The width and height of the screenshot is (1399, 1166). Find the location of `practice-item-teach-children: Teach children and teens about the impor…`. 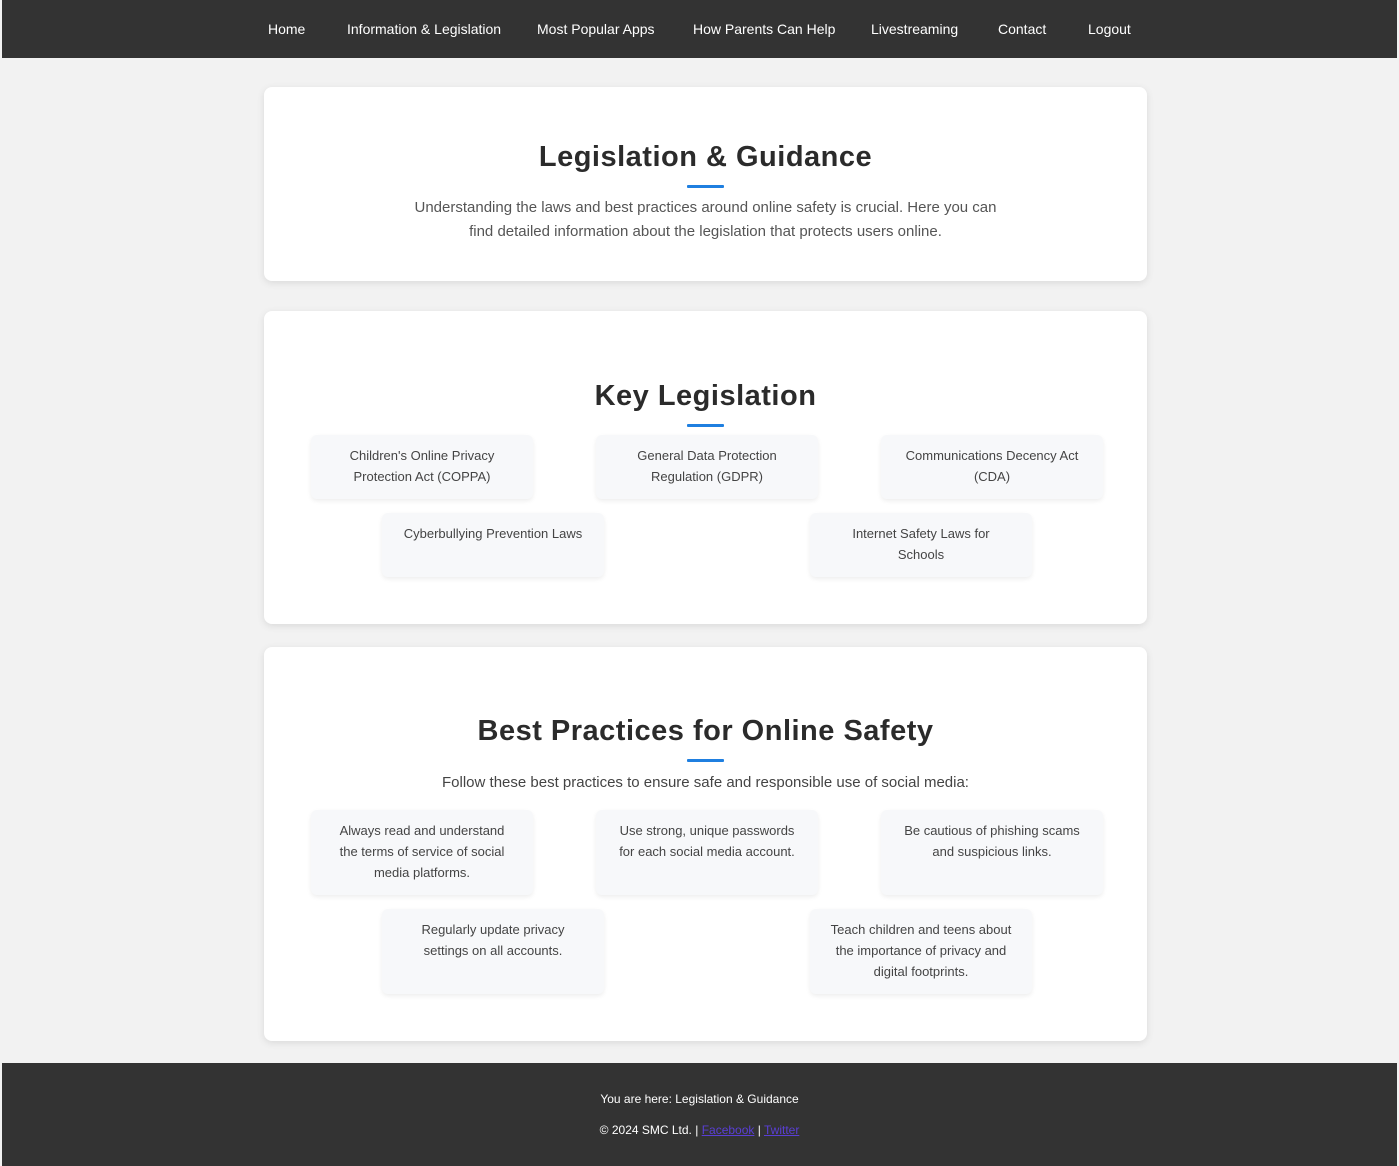

practice-item-teach-children: Teach children and teens about the impor… is located at coordinates (921, 951).